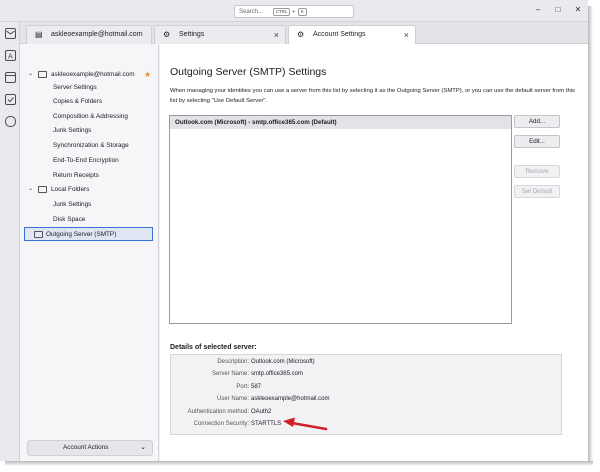 This screenshot has height=472, width=600. What do you see at coordinates (192, 34) in the screenshot?
I see `tab-label: Settings` at bounding box center [192, 34].